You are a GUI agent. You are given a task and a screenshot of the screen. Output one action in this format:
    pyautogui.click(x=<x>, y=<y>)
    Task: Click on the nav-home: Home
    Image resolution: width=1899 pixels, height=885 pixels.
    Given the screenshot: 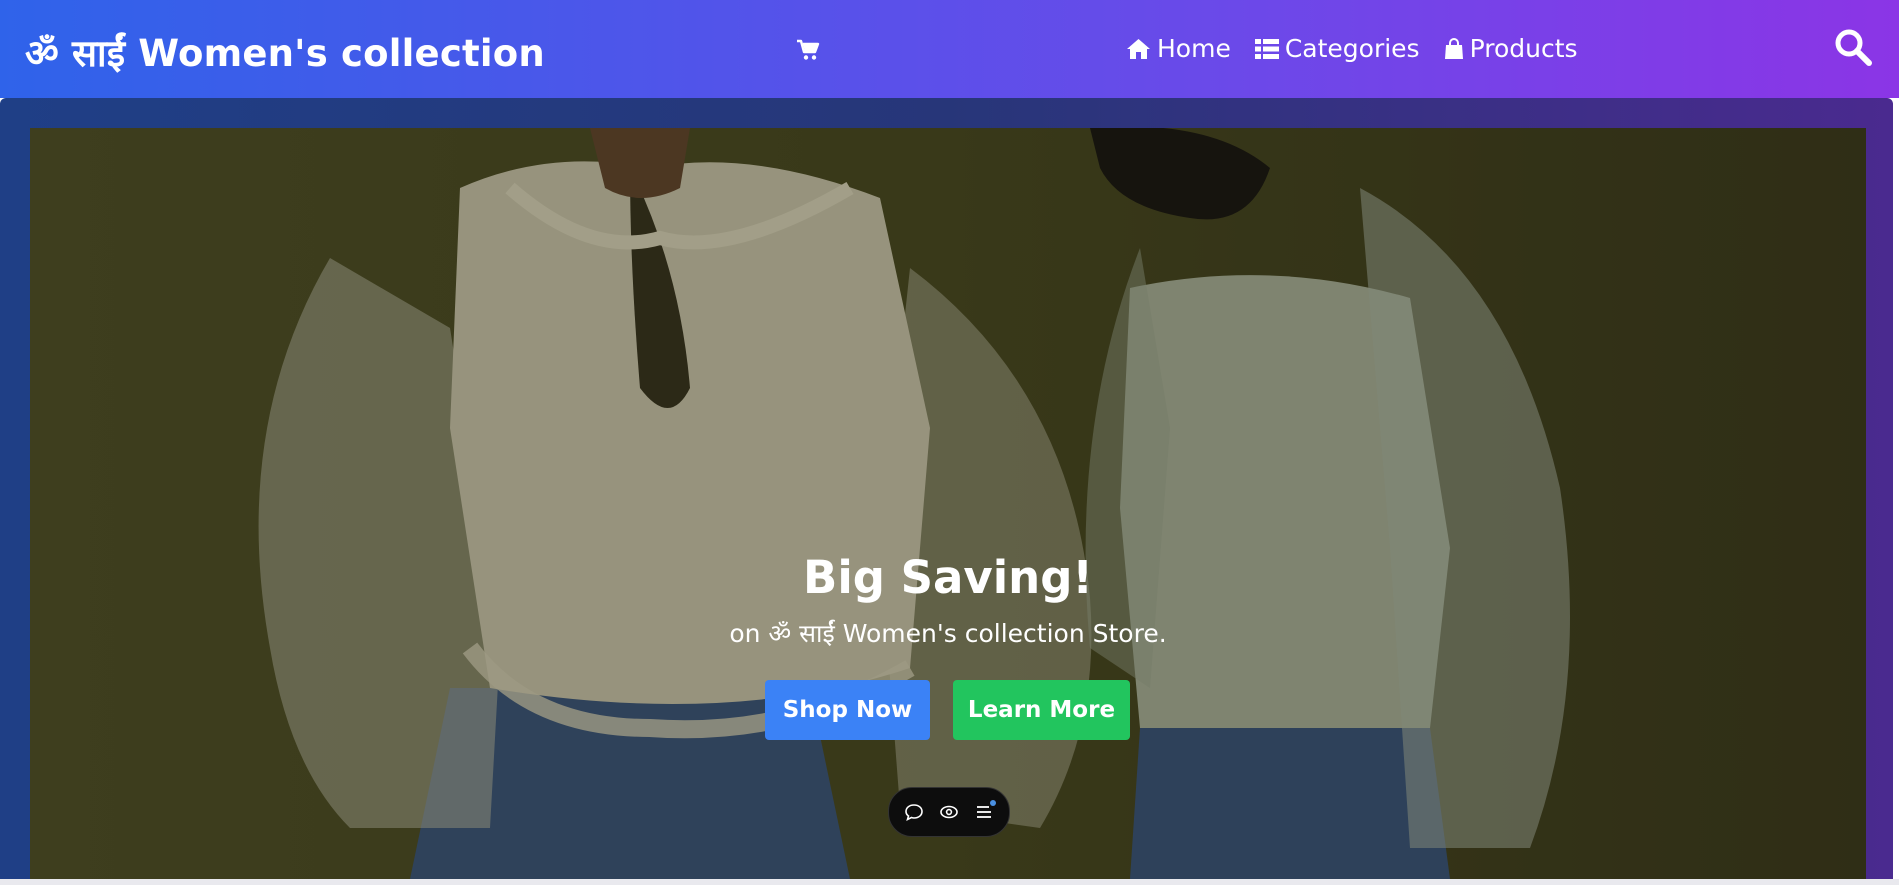 What is the action you would take?
    pyautogui.click(x=1178, y=48)
    